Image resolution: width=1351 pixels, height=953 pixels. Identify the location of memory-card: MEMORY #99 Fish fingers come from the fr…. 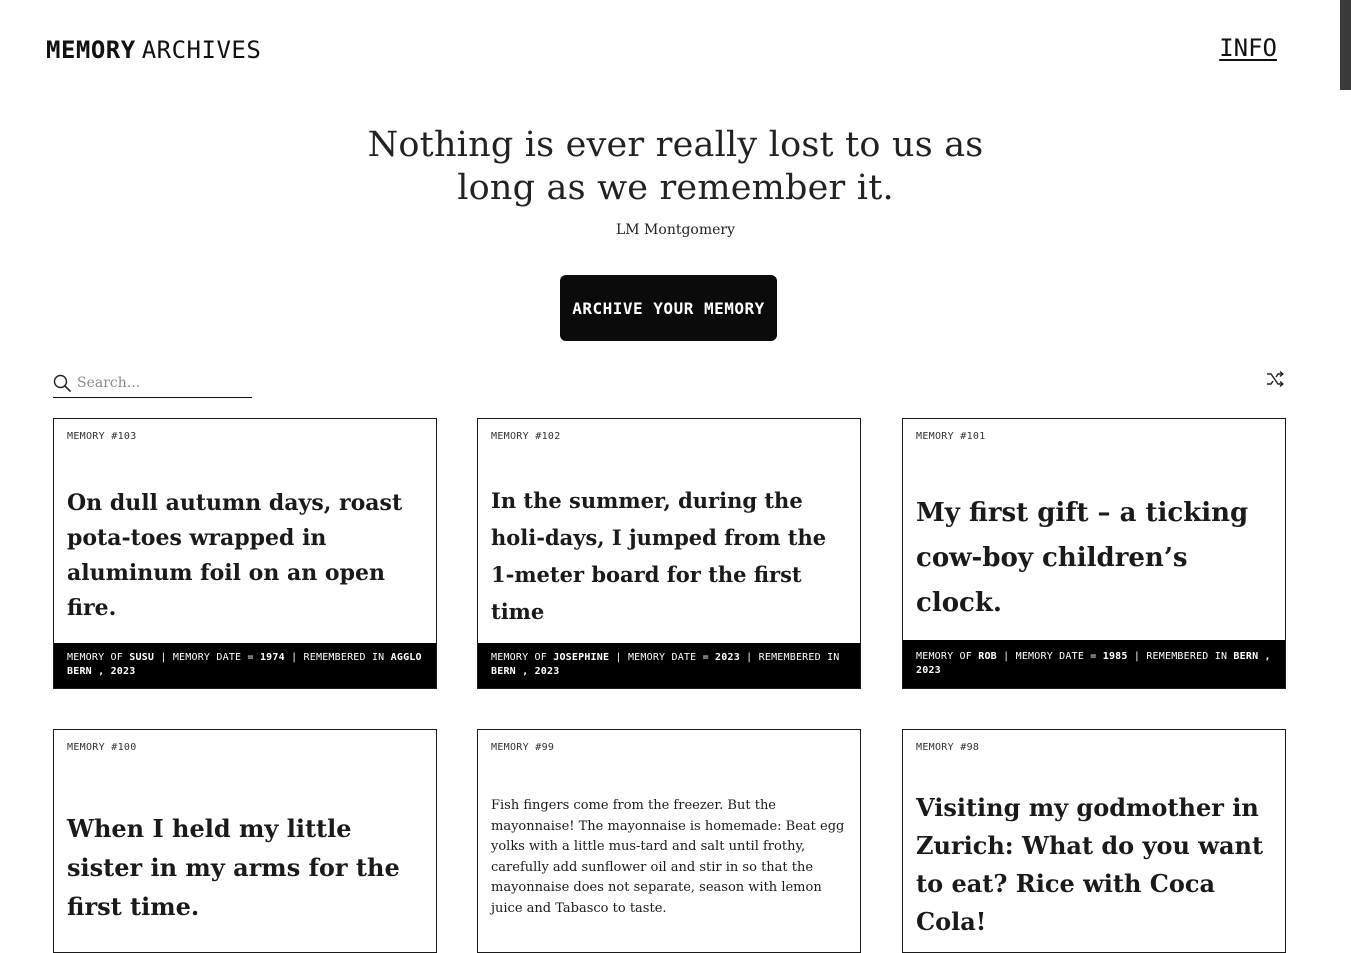
(669, 841).